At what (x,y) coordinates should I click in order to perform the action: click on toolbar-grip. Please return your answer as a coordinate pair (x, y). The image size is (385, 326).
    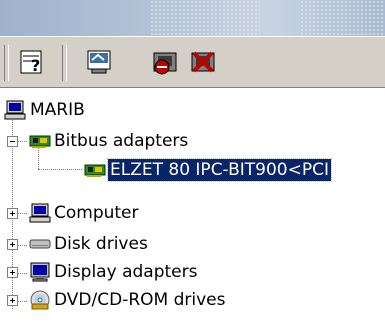
    Looking at the image, I should click on (6, 63).